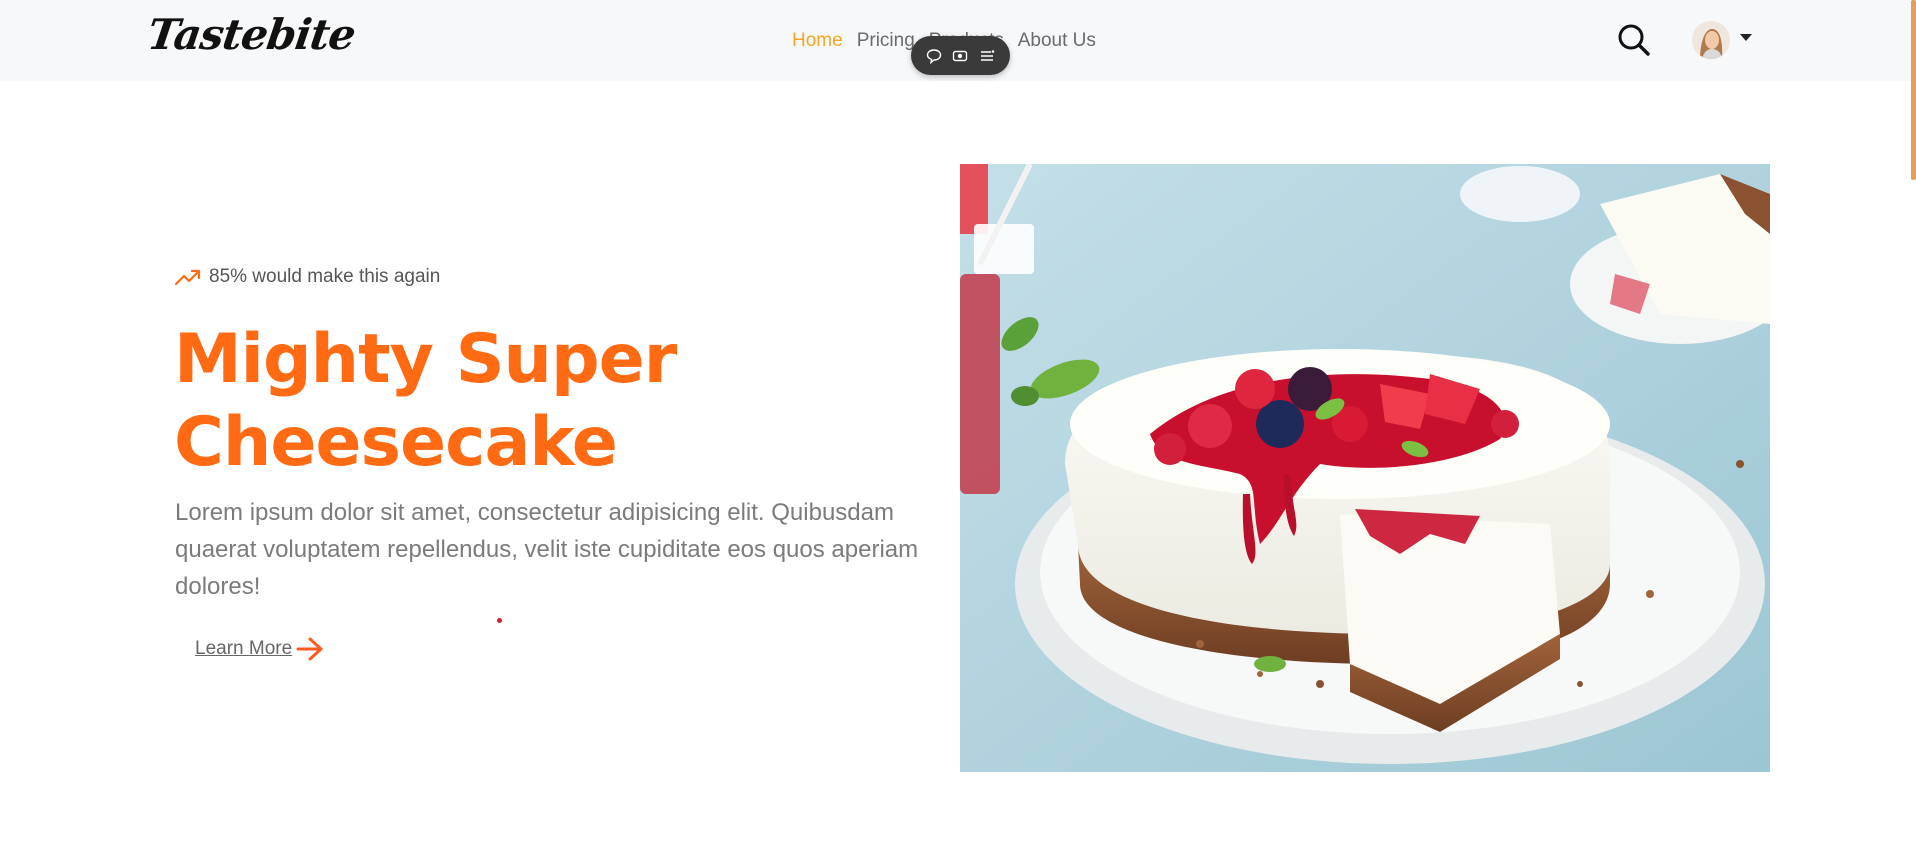  I want to click on learn-more-label: Learn More, so click(244, 648).